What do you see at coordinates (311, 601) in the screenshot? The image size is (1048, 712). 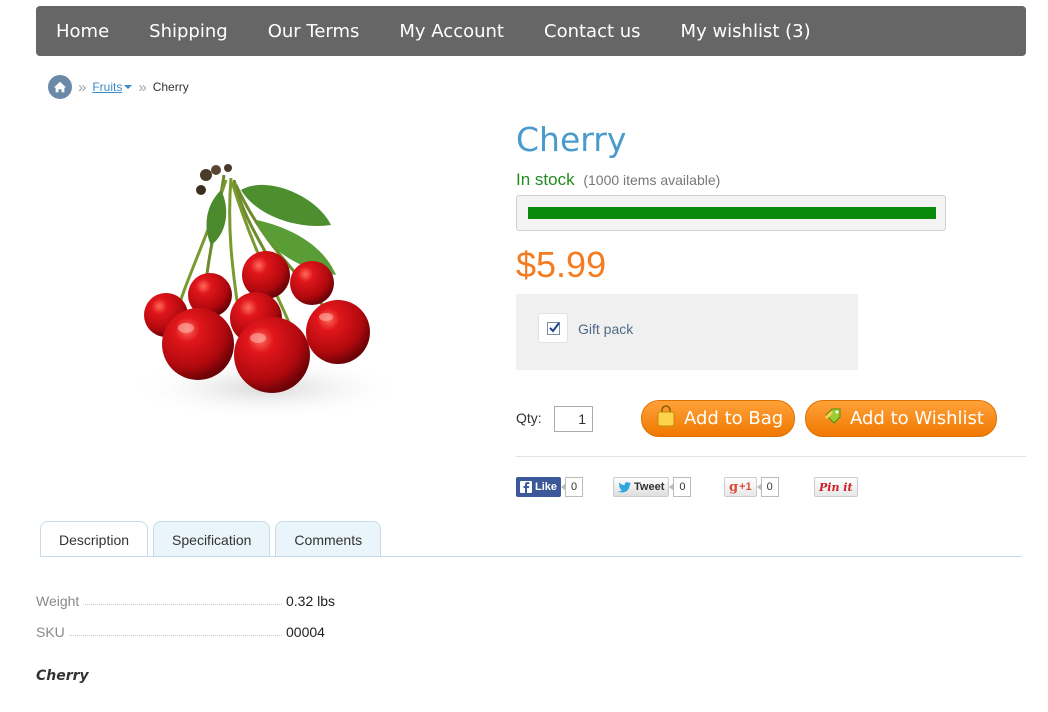 I see `spec-value: 0.32 lbs` at bounding box center [311, 601].